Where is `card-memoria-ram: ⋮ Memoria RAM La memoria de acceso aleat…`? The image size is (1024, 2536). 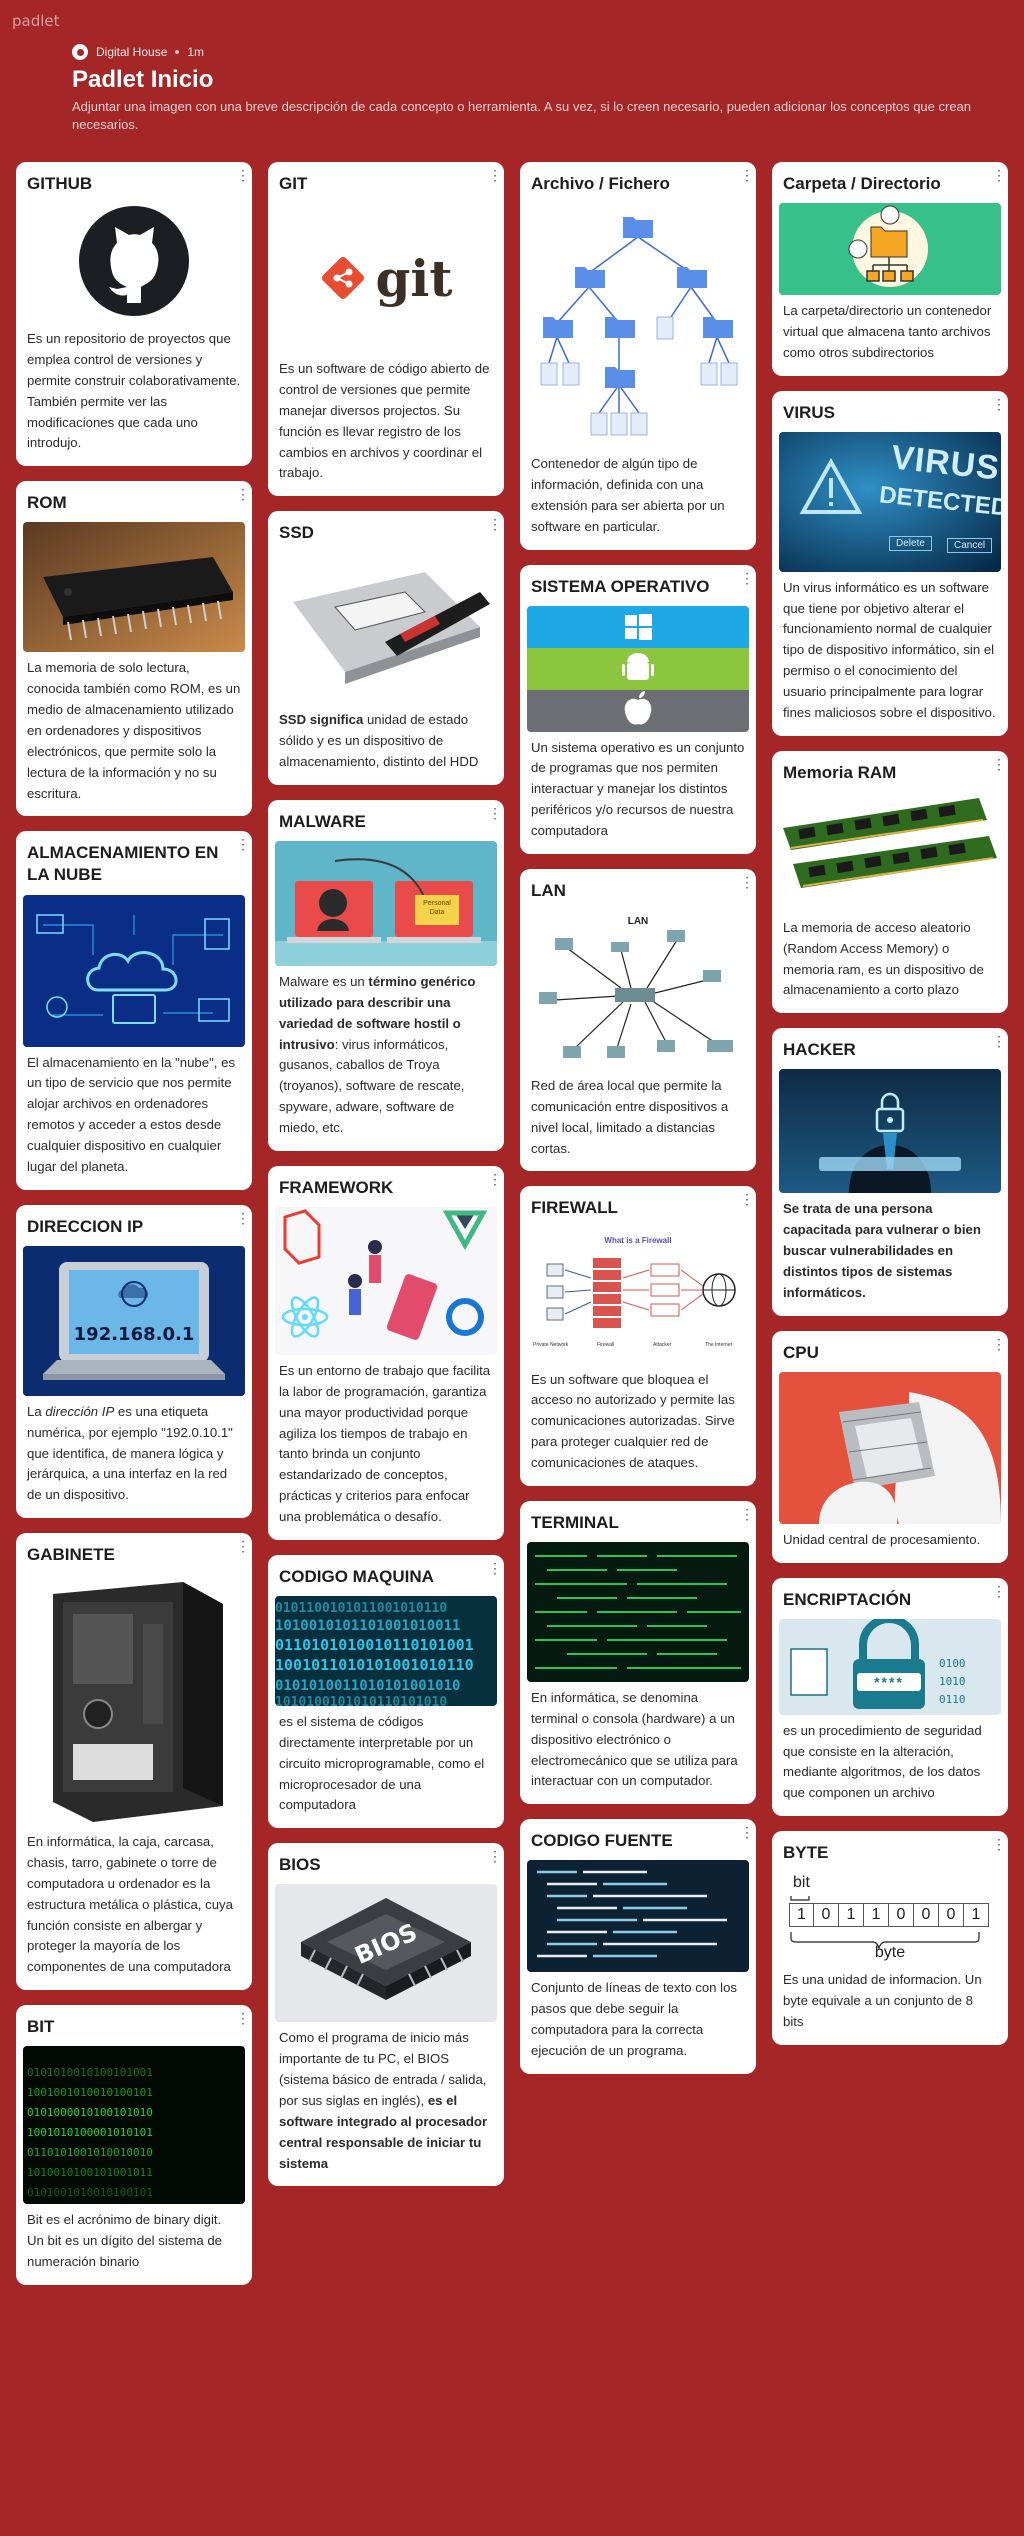
card-memoria-ram: ⋮ Memoria RAM La memoria de acceso aleat… is located at coordinates (890, 882).